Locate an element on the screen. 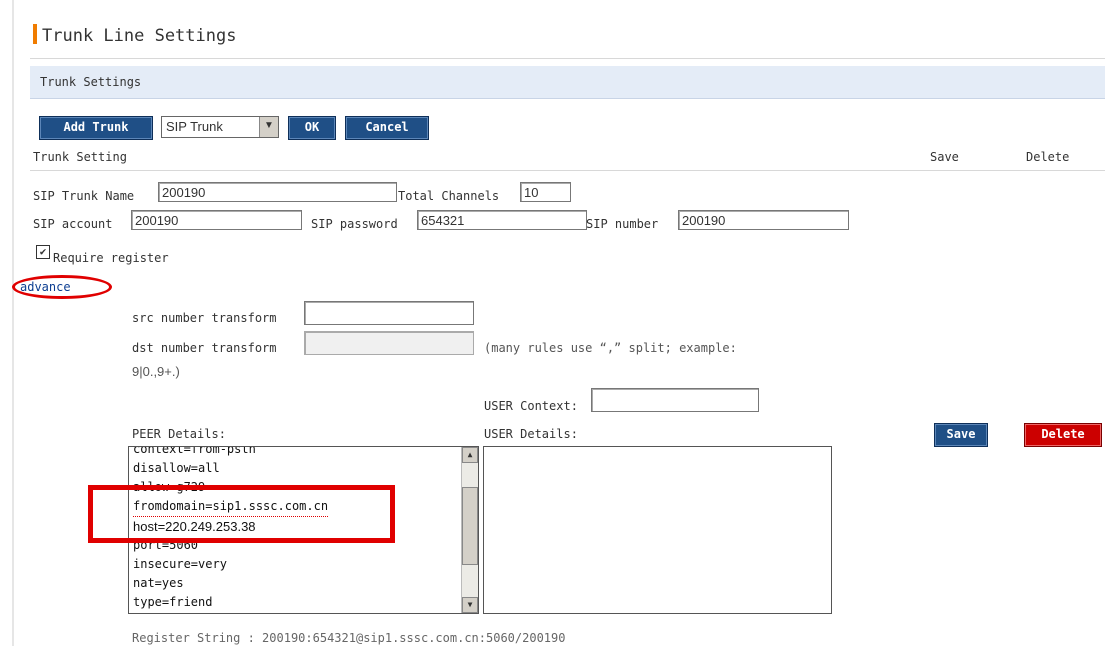  scroll-thumb is located at coordinates (470, 526).